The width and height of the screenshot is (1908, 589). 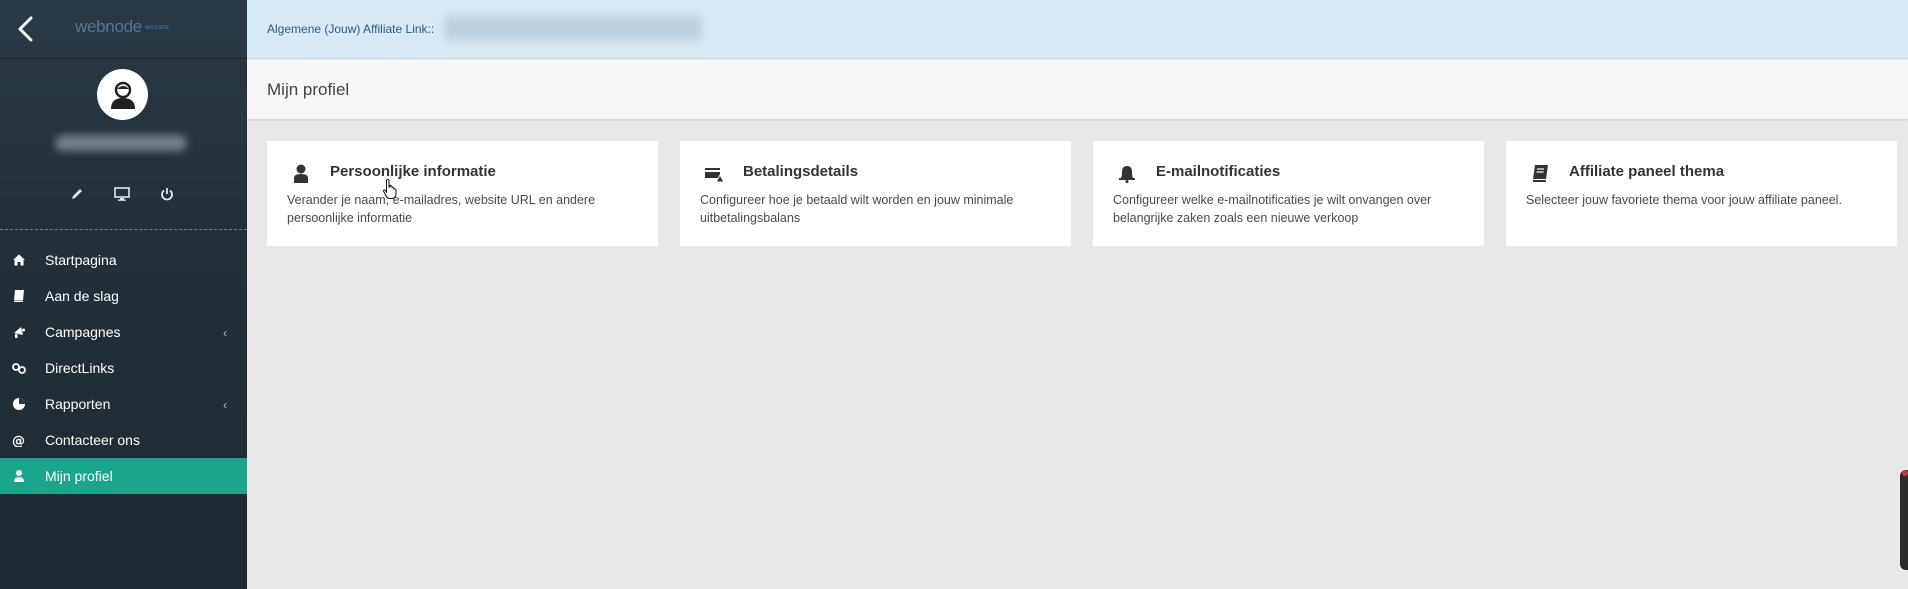 What do you see at coordinates (1904, 520) in the screenshot?
I see `feedback-side-tab` at bounding box center [1904, 520].